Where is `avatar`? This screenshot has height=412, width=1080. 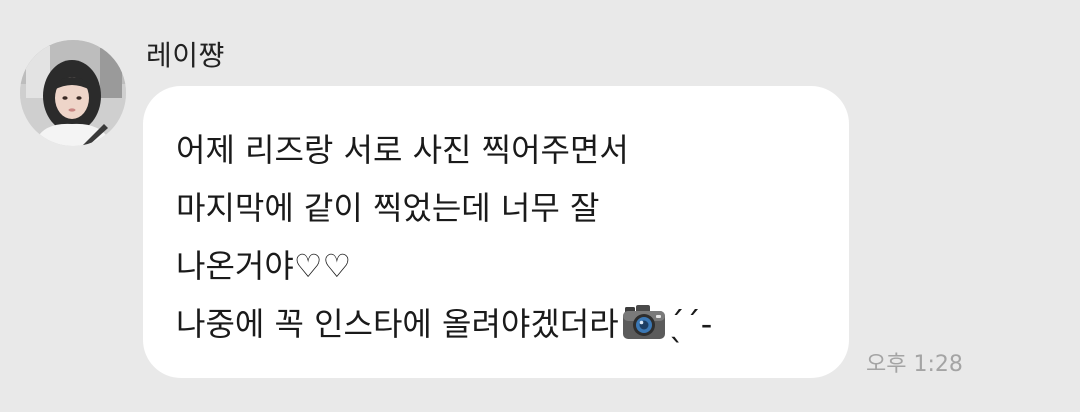 avatar is located at coordinates (73, 93).